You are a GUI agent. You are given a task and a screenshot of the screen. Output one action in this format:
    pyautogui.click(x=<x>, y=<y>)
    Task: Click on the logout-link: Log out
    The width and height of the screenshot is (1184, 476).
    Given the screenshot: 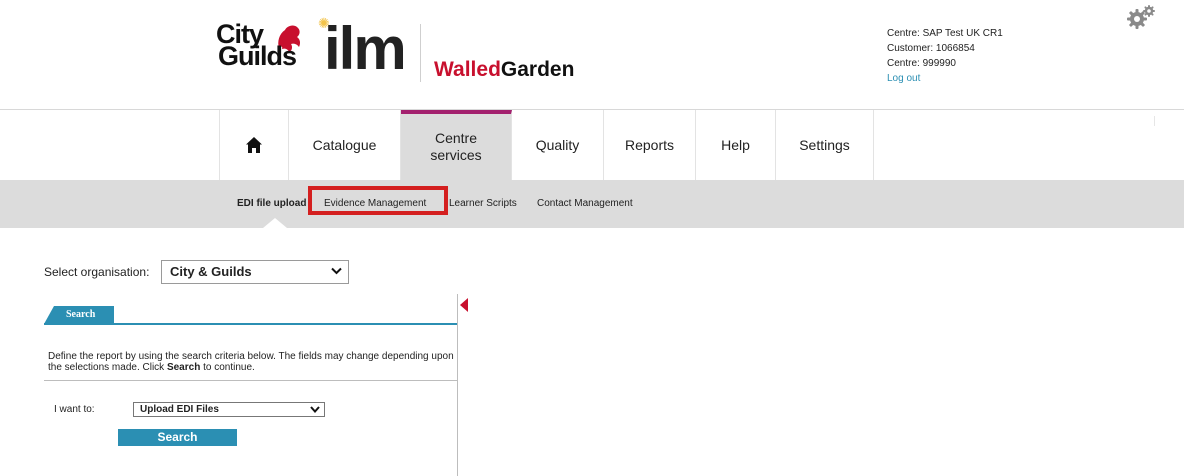 What is the action you would take?
    pyautogui.click(x=945, y=78)
    